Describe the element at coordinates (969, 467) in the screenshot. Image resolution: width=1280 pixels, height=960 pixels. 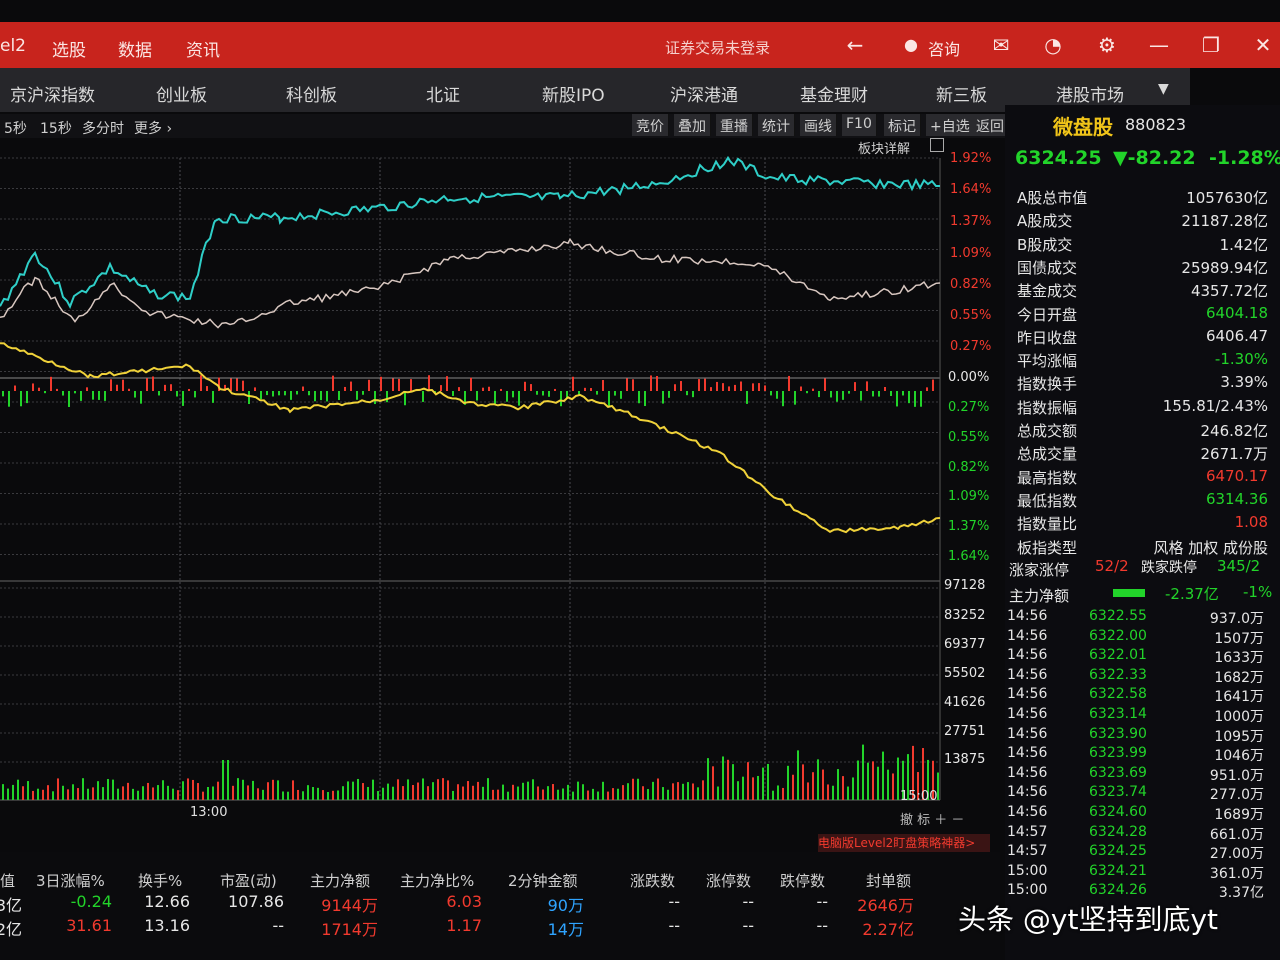
I see `pct-down-label: 0.82%` at that location.